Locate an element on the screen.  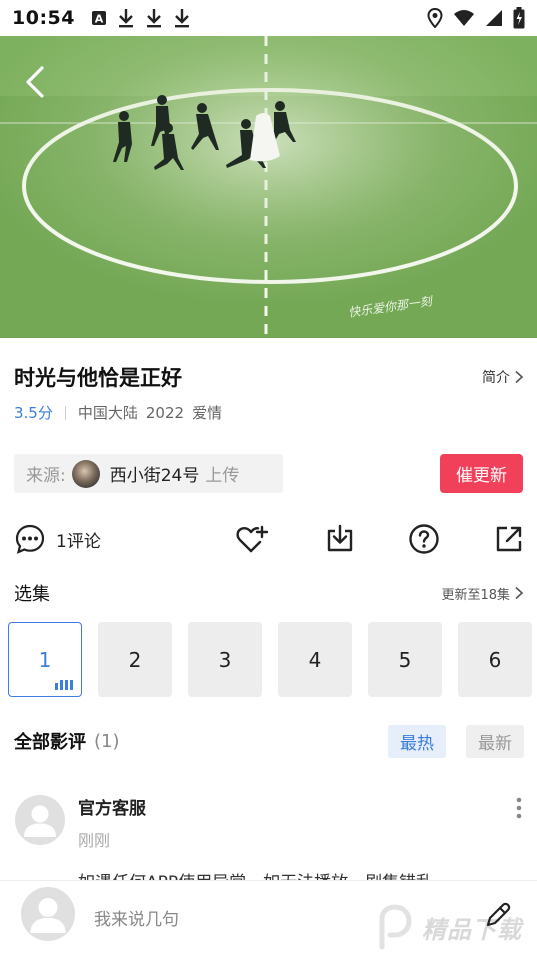
episode-item: 4 is located at coordinates (315, 659).